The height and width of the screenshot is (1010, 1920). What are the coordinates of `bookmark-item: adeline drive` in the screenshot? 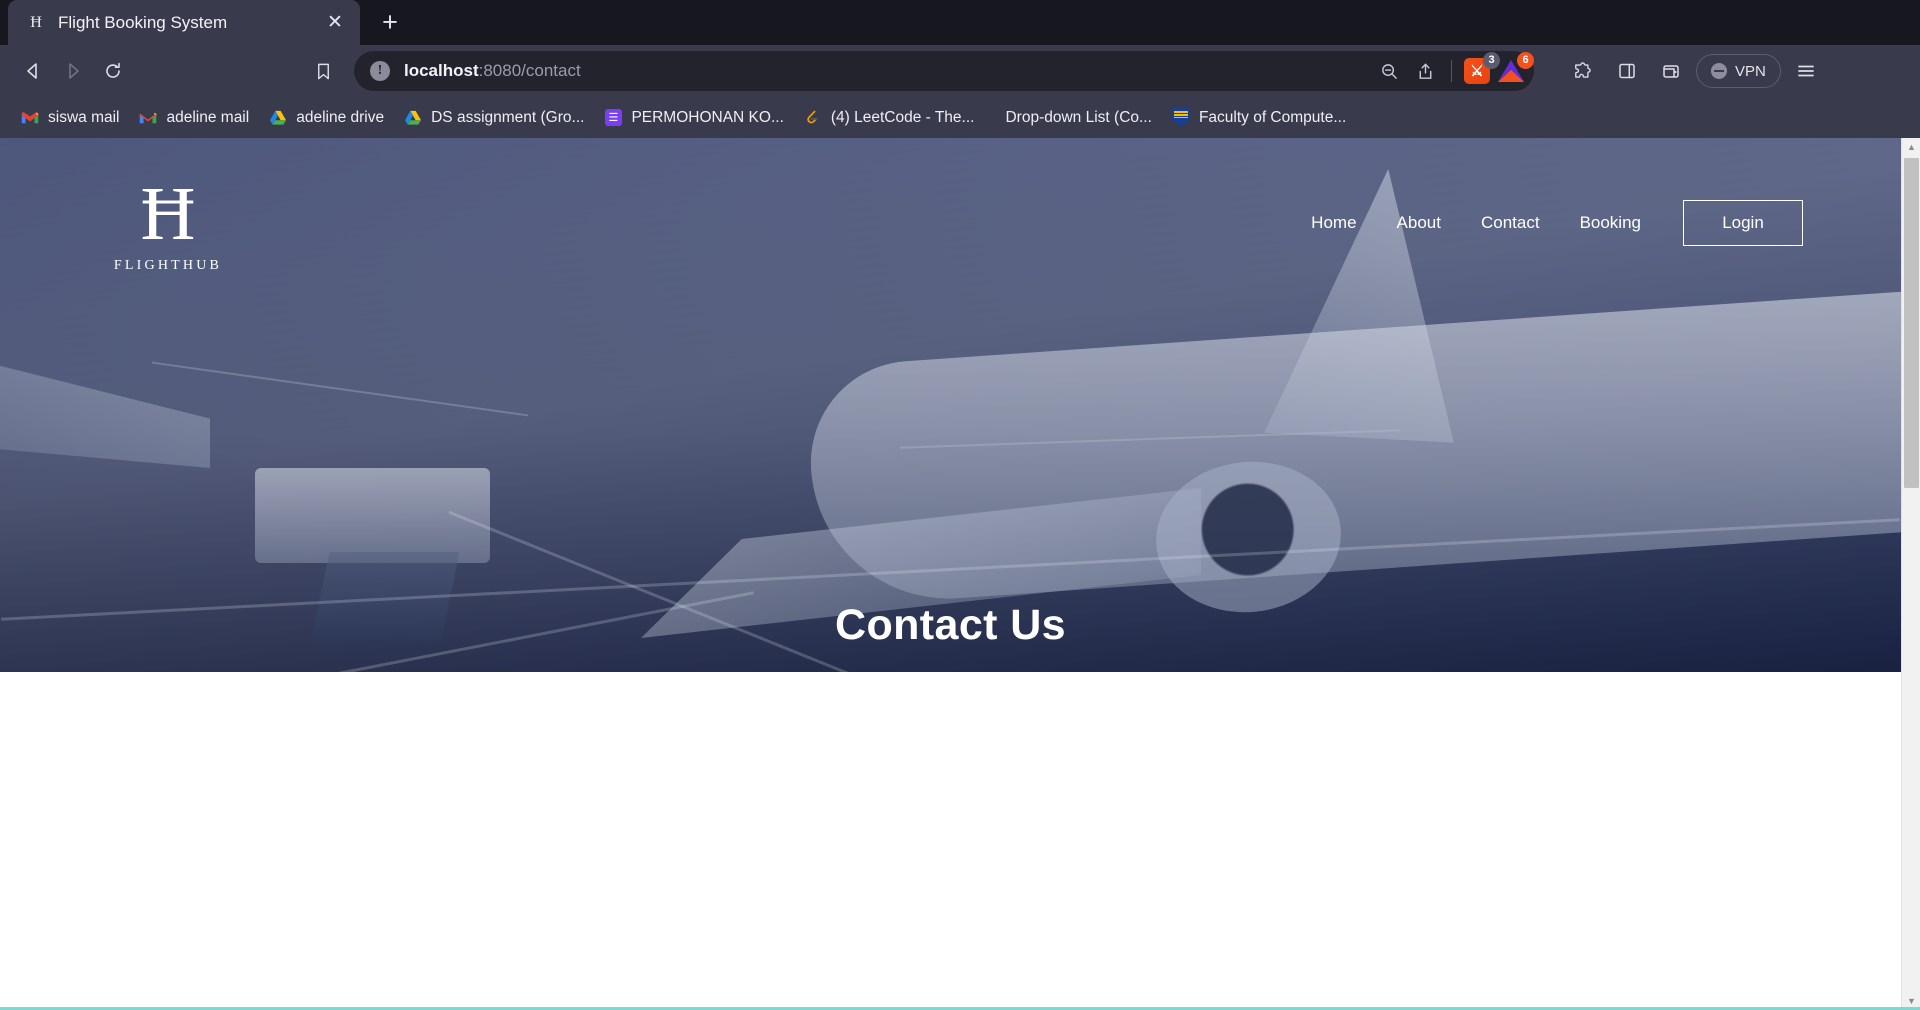 It's located at (326, 118).